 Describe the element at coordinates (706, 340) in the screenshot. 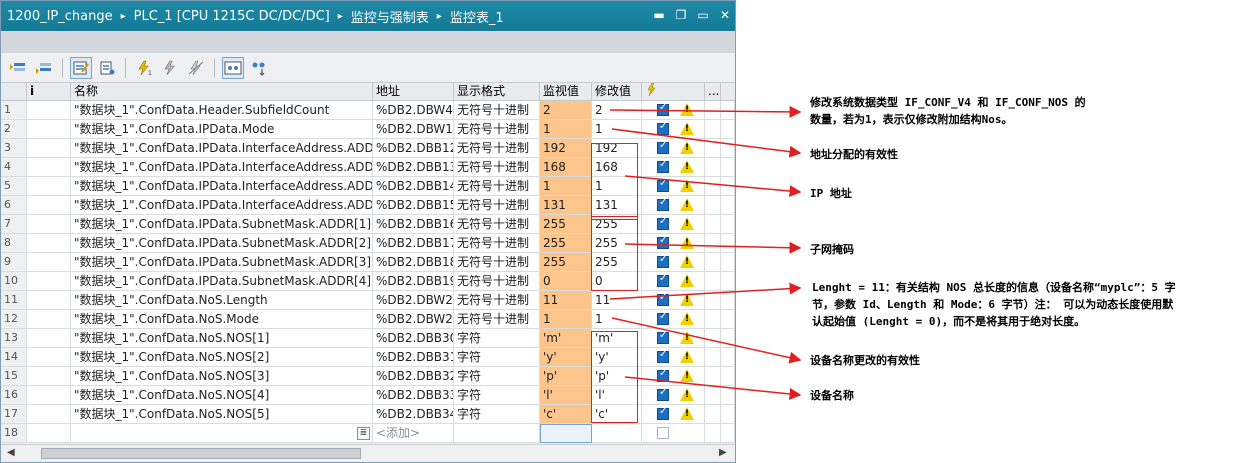

I see `arrow-nos-mode` at that location.